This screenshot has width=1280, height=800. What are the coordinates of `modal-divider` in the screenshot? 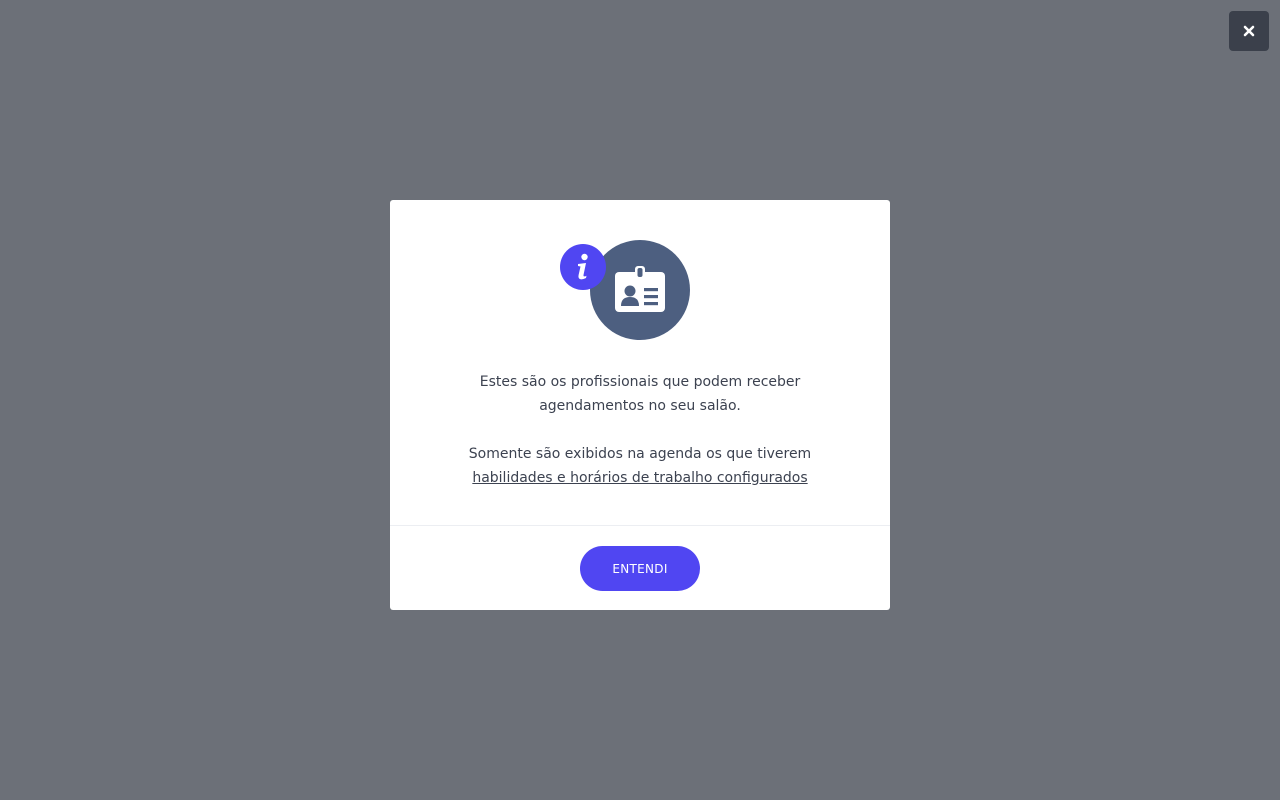 It's located at (640, 525).